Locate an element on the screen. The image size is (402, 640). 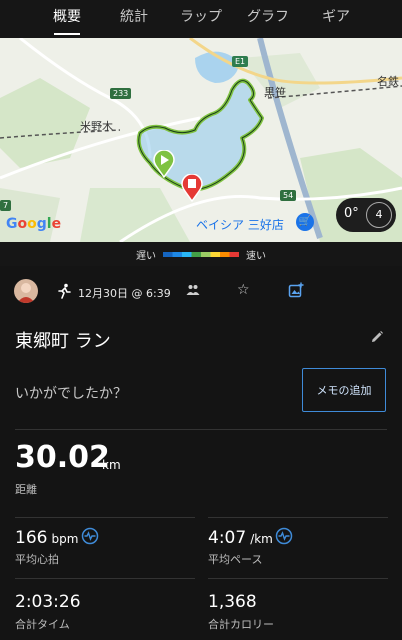
total-time-value: 2:03:26 is located at coordinates (48, 602).